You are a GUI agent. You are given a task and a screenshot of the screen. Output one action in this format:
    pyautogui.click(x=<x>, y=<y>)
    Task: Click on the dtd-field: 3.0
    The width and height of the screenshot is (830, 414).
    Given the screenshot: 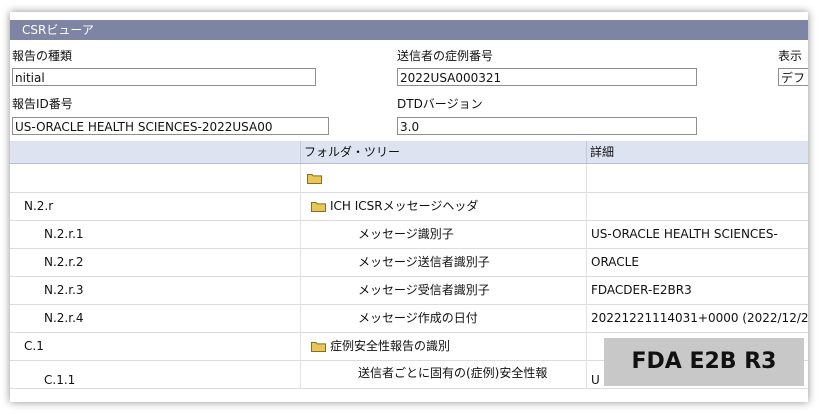 What is the action you would take?
    pyautogui.click(x=547, y=126)
    